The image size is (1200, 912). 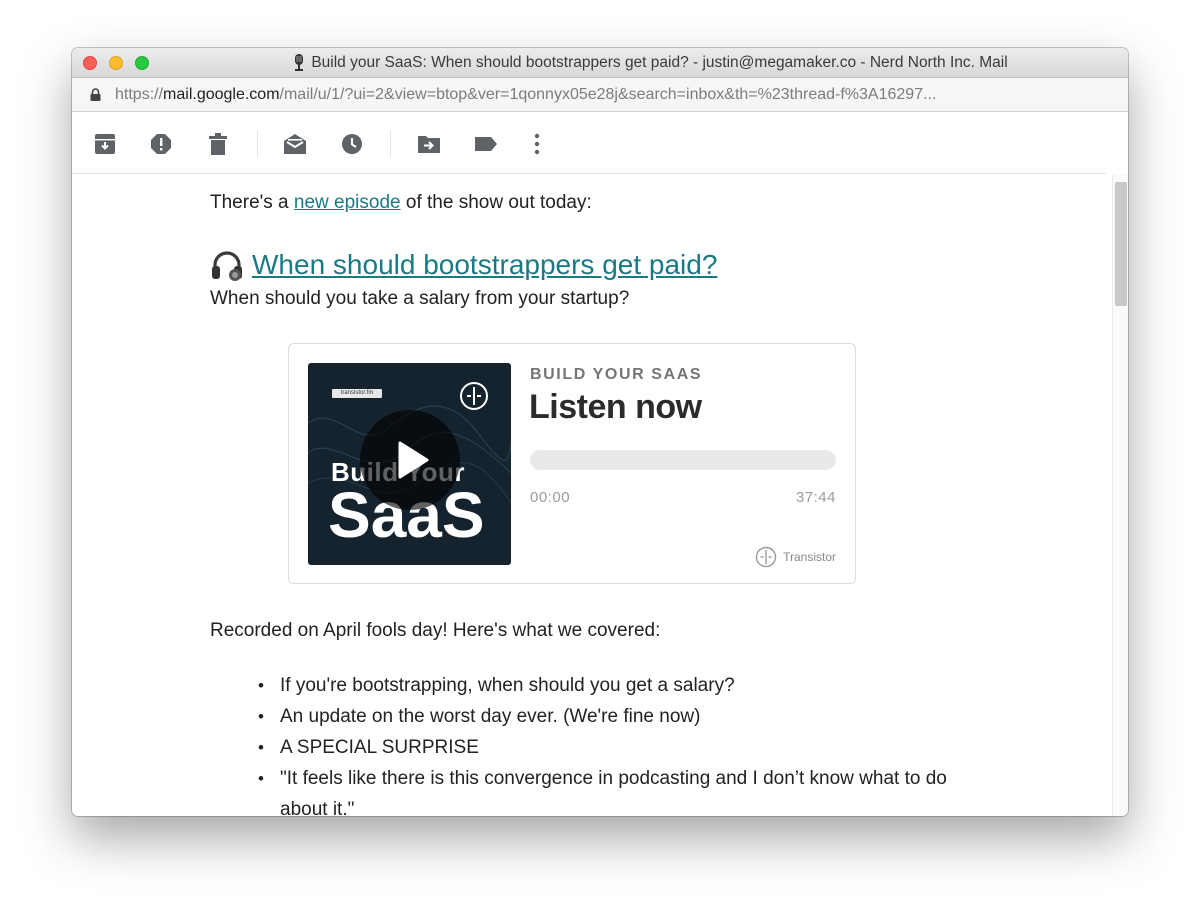 I want to click on maximize-window-button, so click(x=142, y=63).